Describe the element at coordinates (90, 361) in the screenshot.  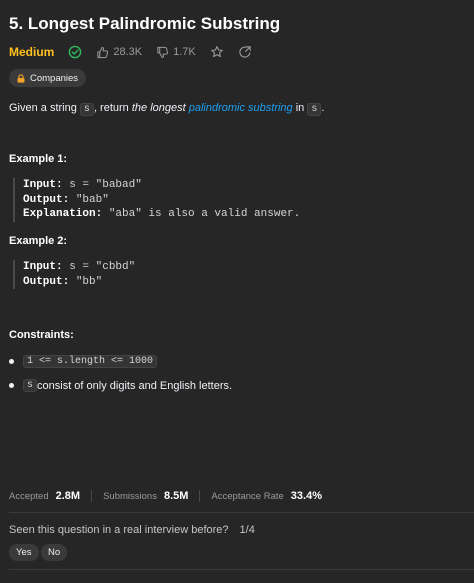
I see `constraint-code: 1 <= s.length <= 1000` at that location.